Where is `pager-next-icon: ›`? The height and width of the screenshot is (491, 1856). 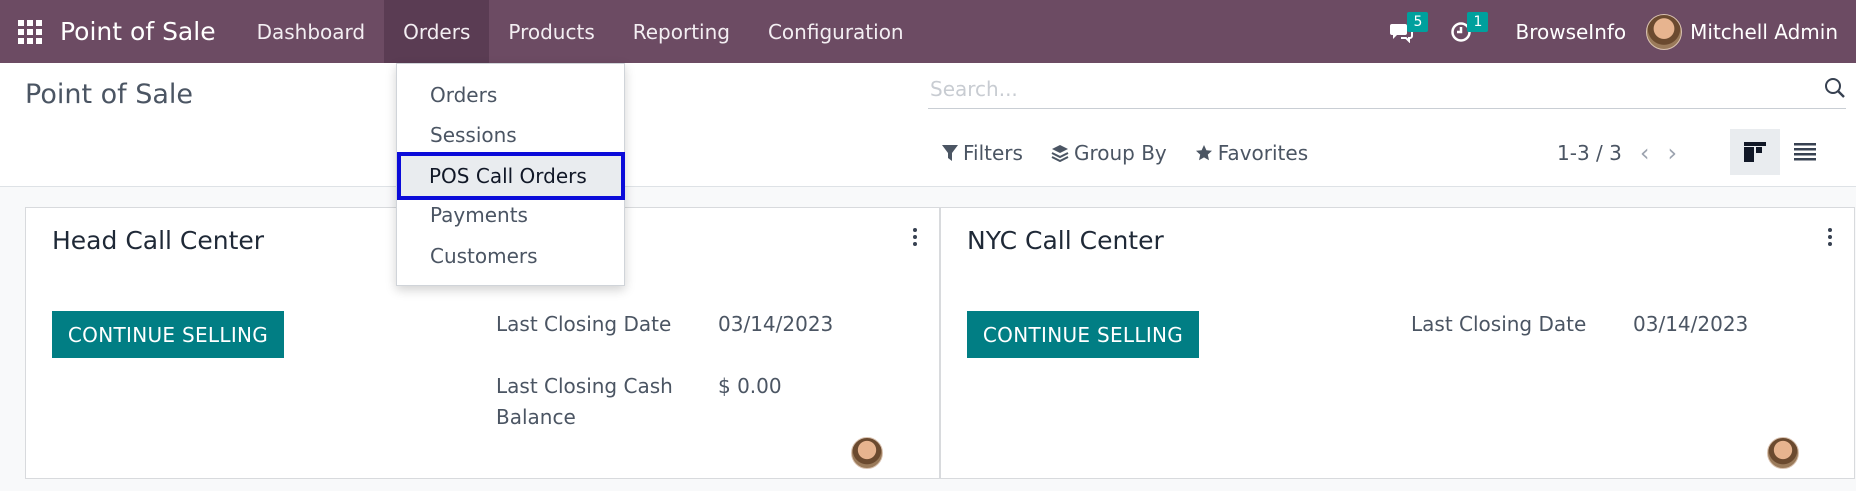
pager-next-icon: › is located at coordinates (1672, 153).